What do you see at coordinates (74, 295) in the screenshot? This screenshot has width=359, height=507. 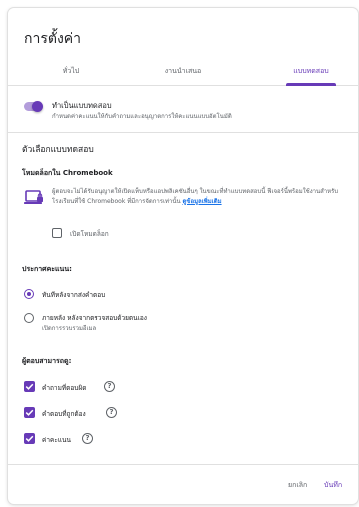 I see `release-immediately-label: ทันทีหลังจากส่งคำตอบ` at bounding box center [74, 295].